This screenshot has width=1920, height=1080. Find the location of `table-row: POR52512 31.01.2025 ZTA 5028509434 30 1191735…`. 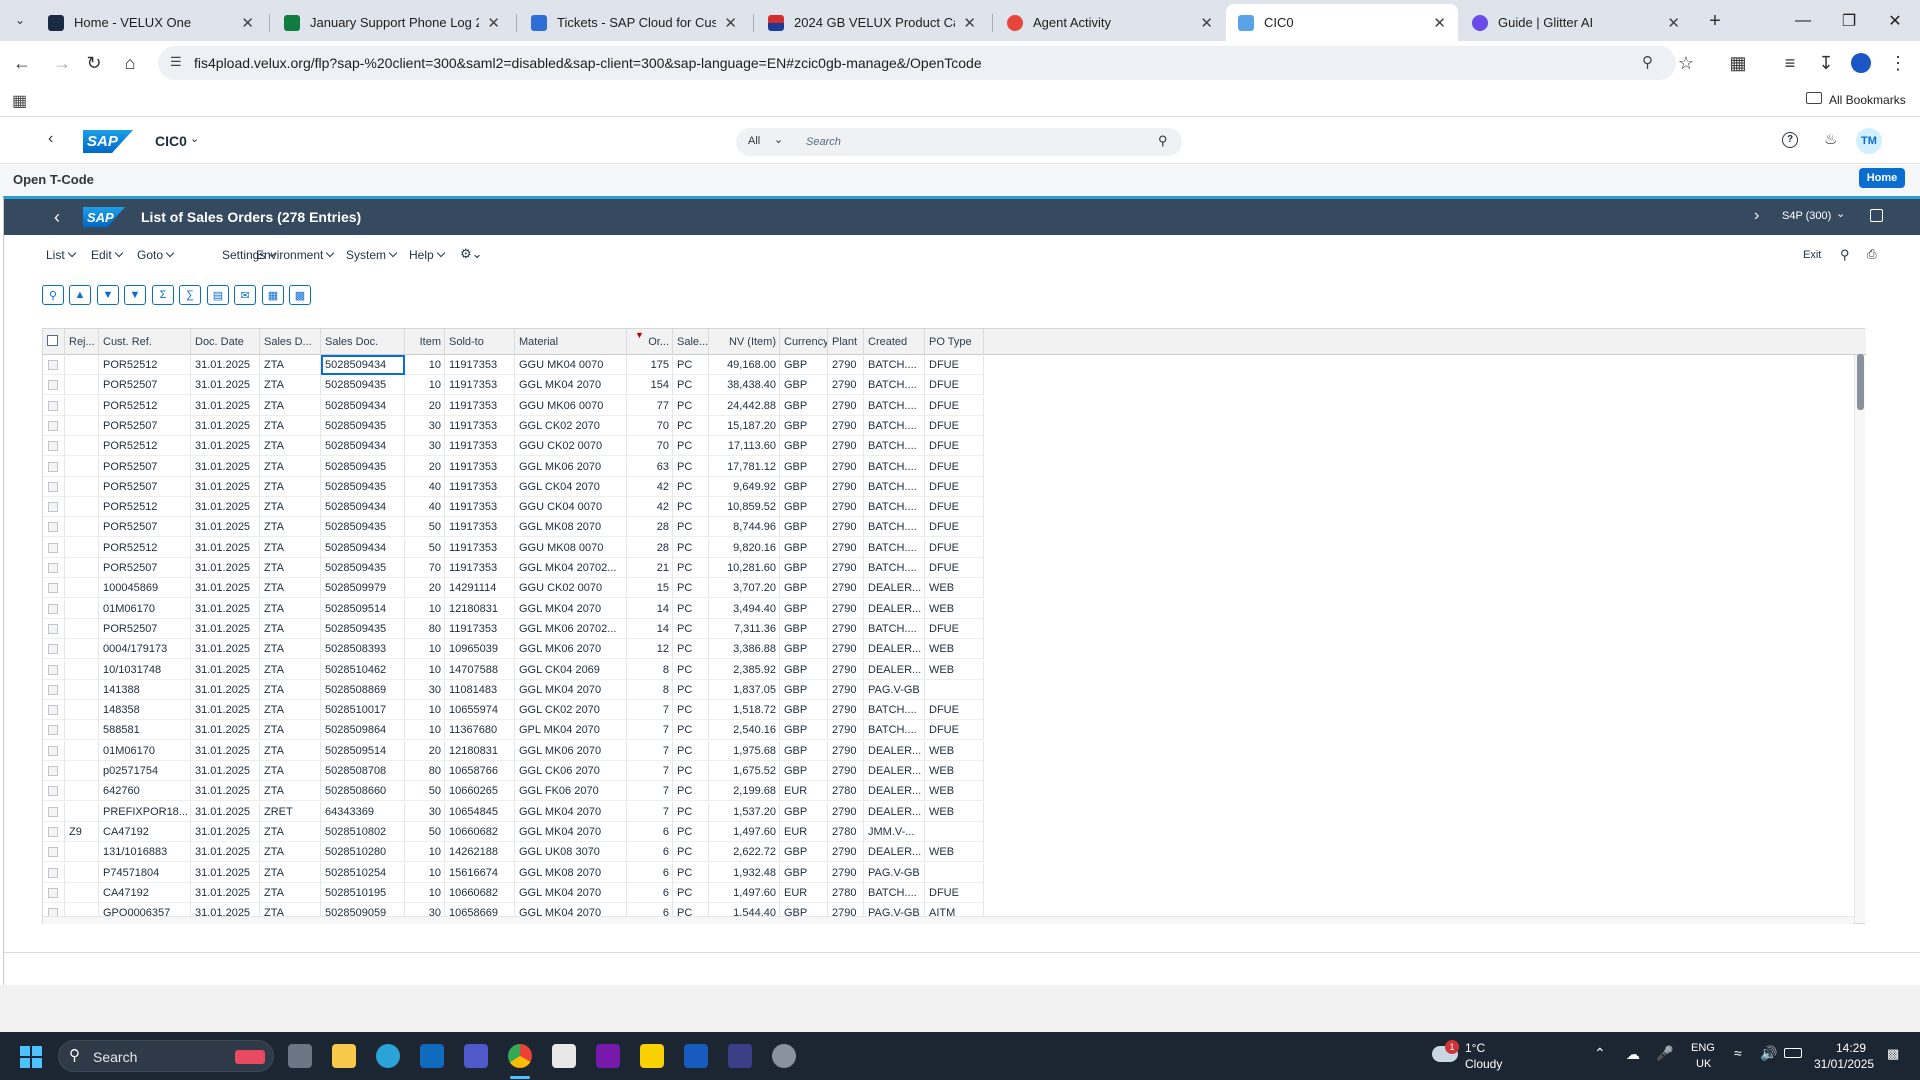

table-row: POR52512 31.01.2025 ZTA 5028509434 30 1191735… is located at coordinates (513, 446).